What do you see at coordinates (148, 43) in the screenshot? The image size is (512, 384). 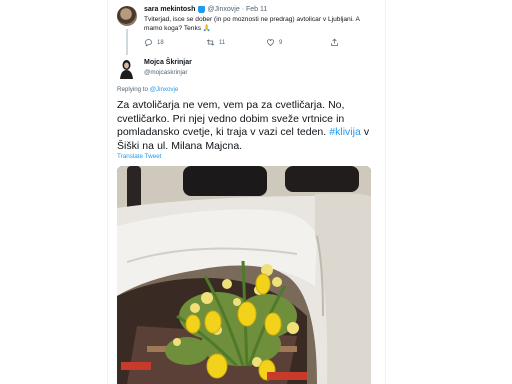 I see `reply-icon` at bounding box center [148, 43].